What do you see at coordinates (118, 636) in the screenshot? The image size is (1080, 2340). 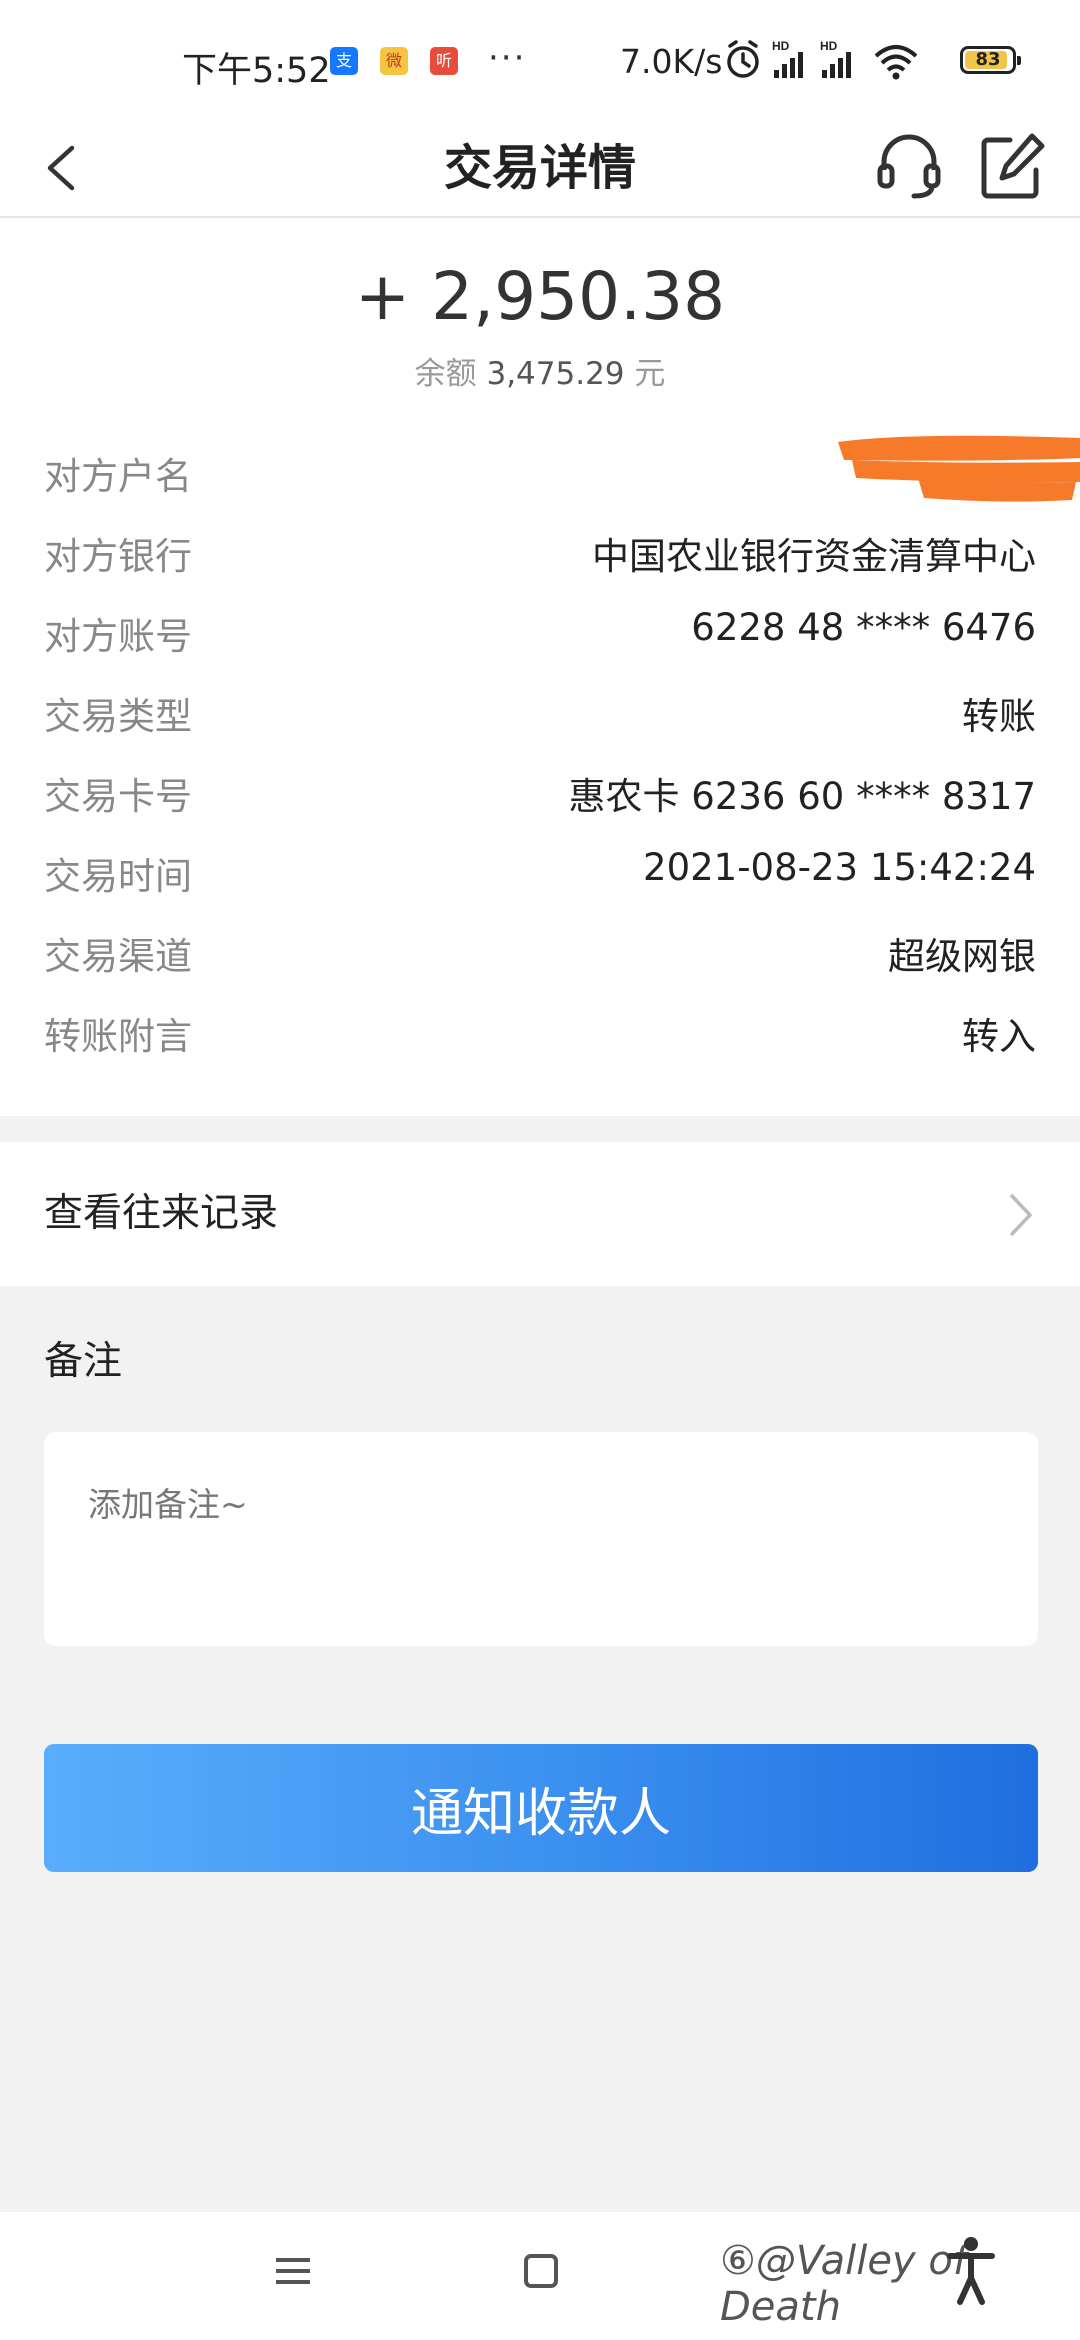 I see `detail-label: 对方账号` at bounding box center [118, 636].